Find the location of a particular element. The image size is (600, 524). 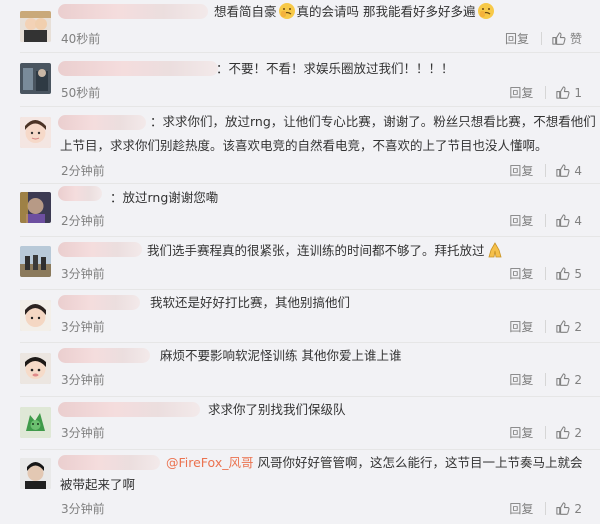

mention-link: @FireFox_风哥 is located at coordinates (209, 462).